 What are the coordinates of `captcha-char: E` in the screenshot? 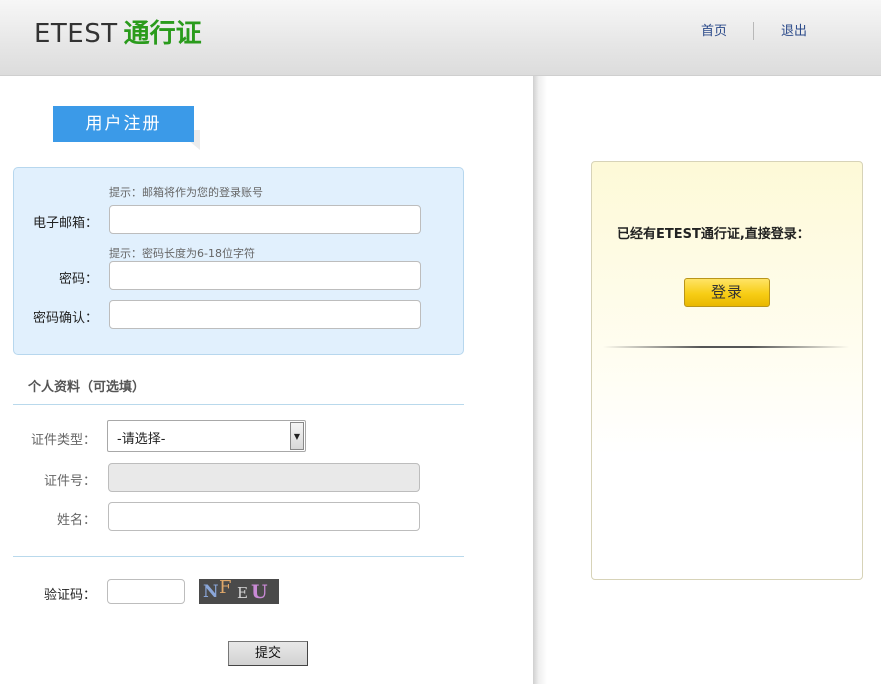 It's located at (242, 593).